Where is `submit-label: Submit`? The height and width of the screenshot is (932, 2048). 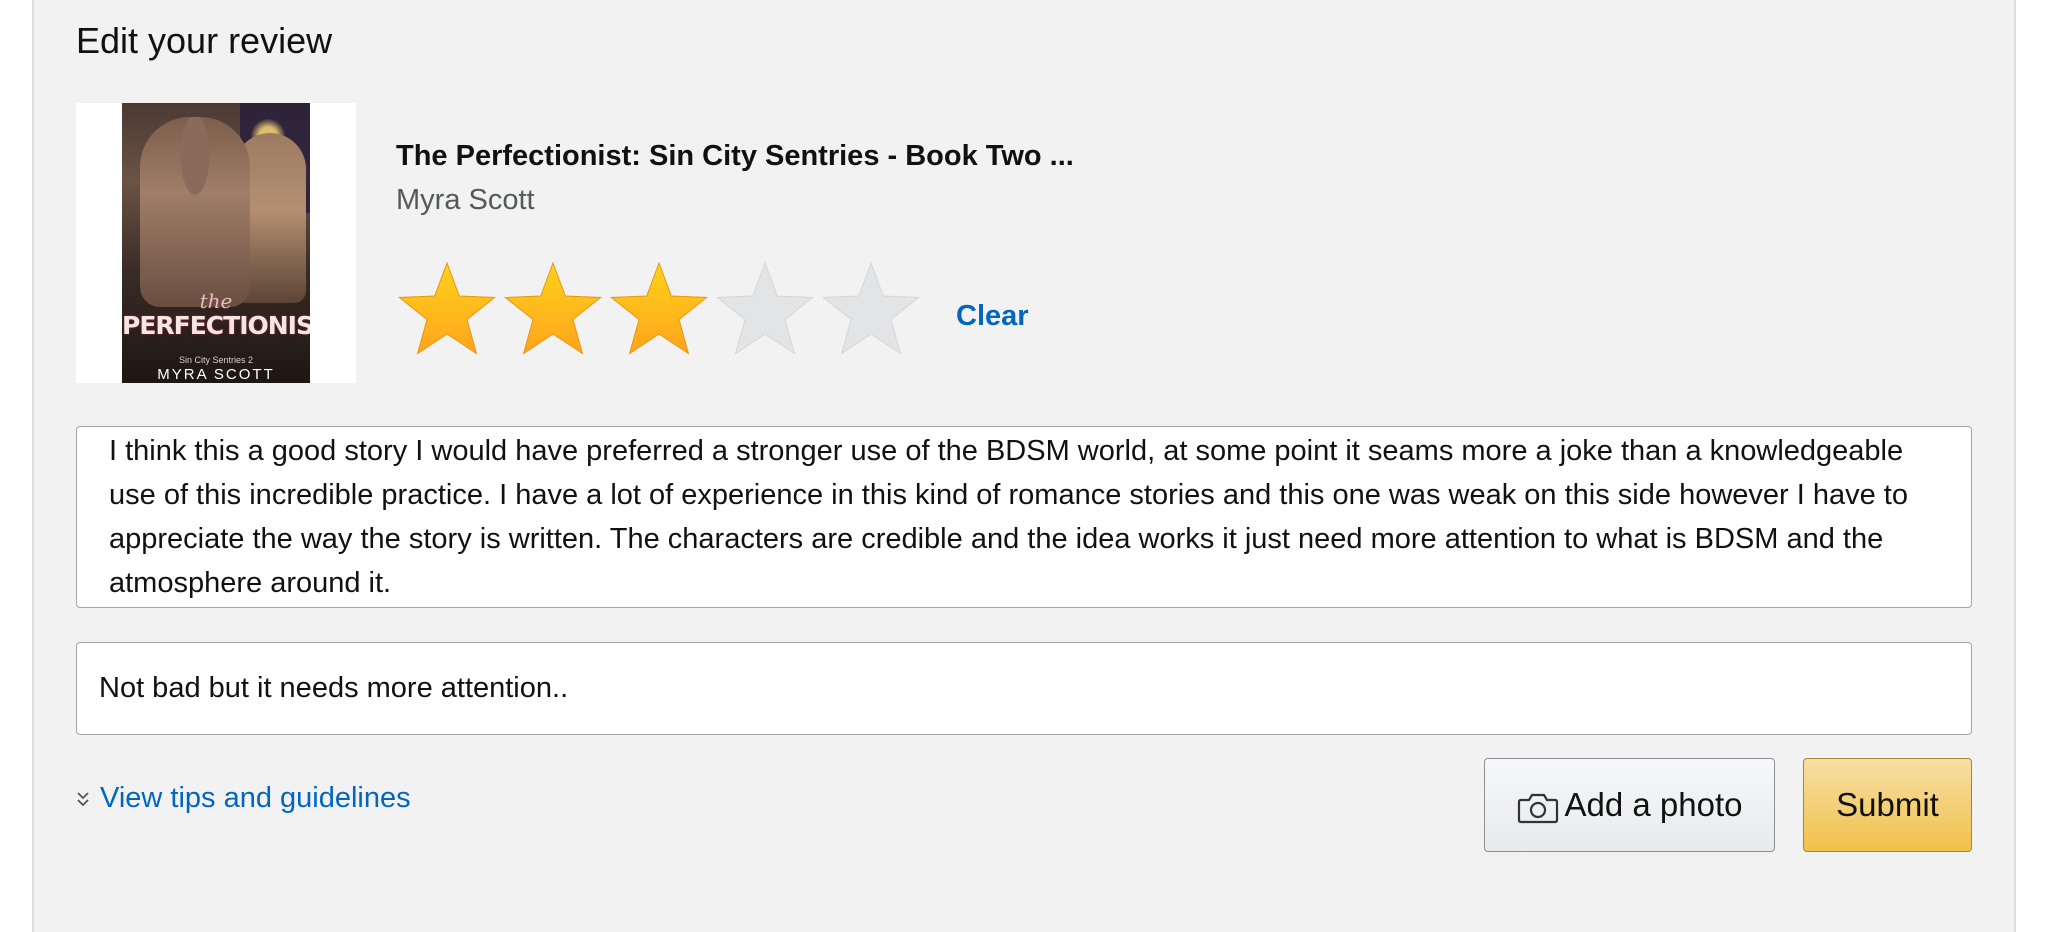
submit-label: Submit is located at coordinates (1887, 804).